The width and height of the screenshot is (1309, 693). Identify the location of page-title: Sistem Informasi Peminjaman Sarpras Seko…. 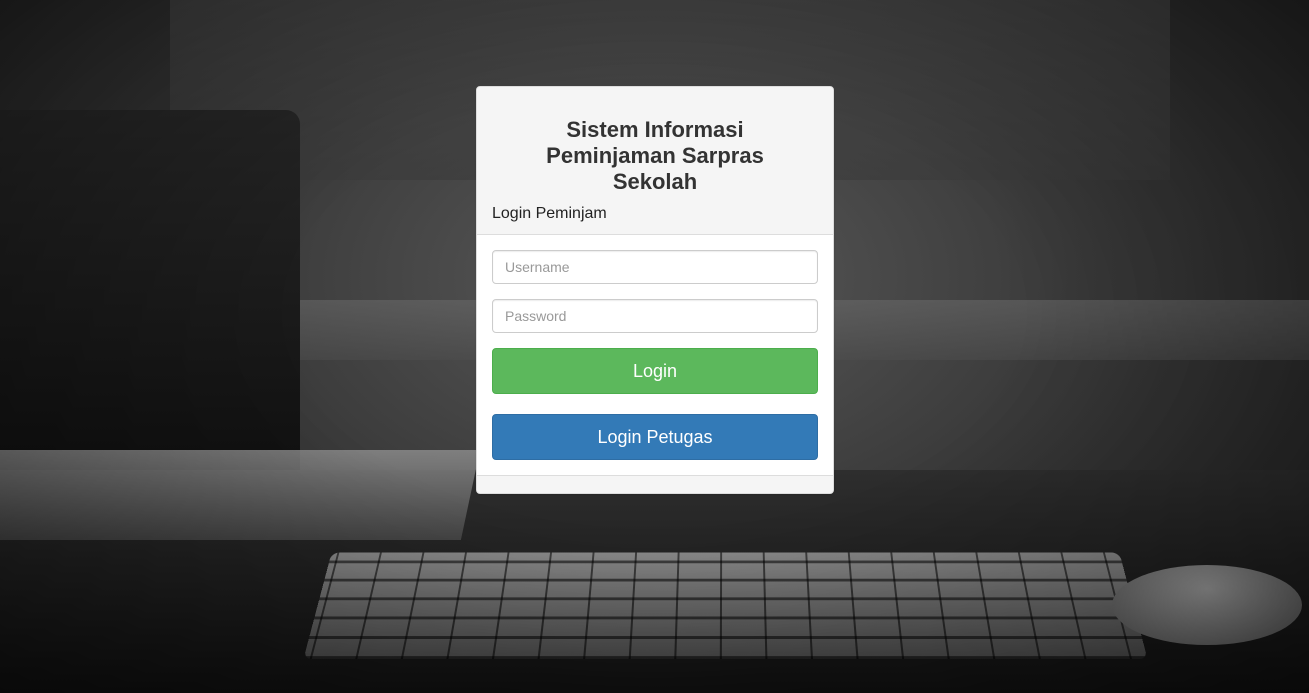
(655, 155).